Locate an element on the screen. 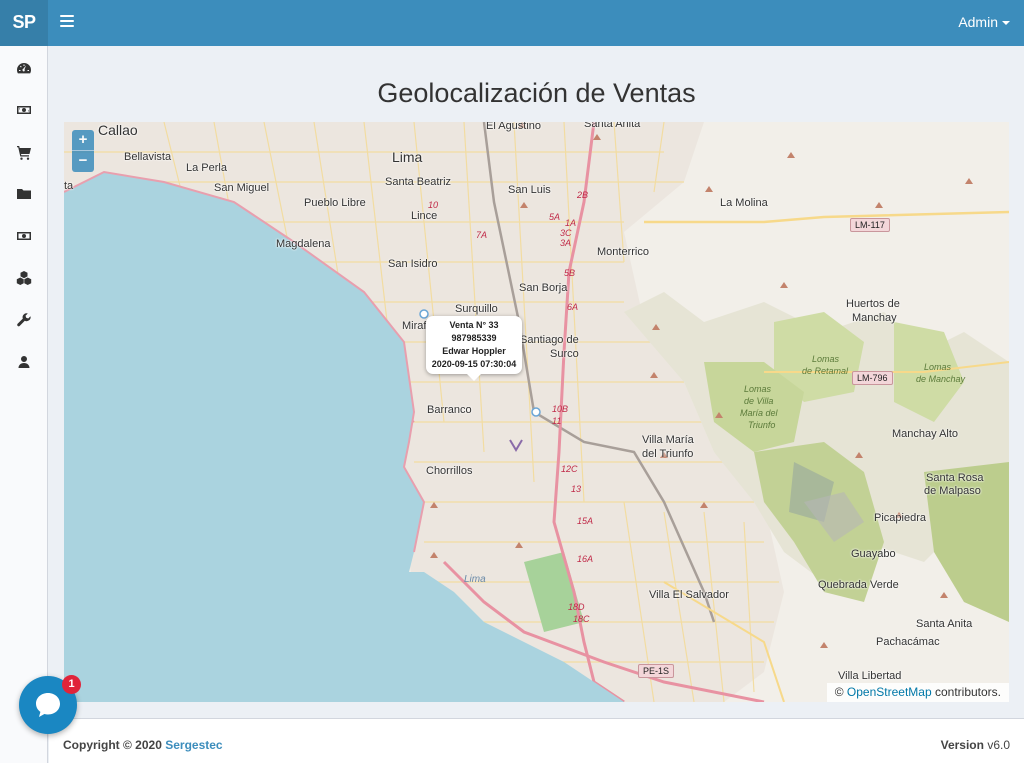  sidebar-item-productos is located at coordinates (24, 278).